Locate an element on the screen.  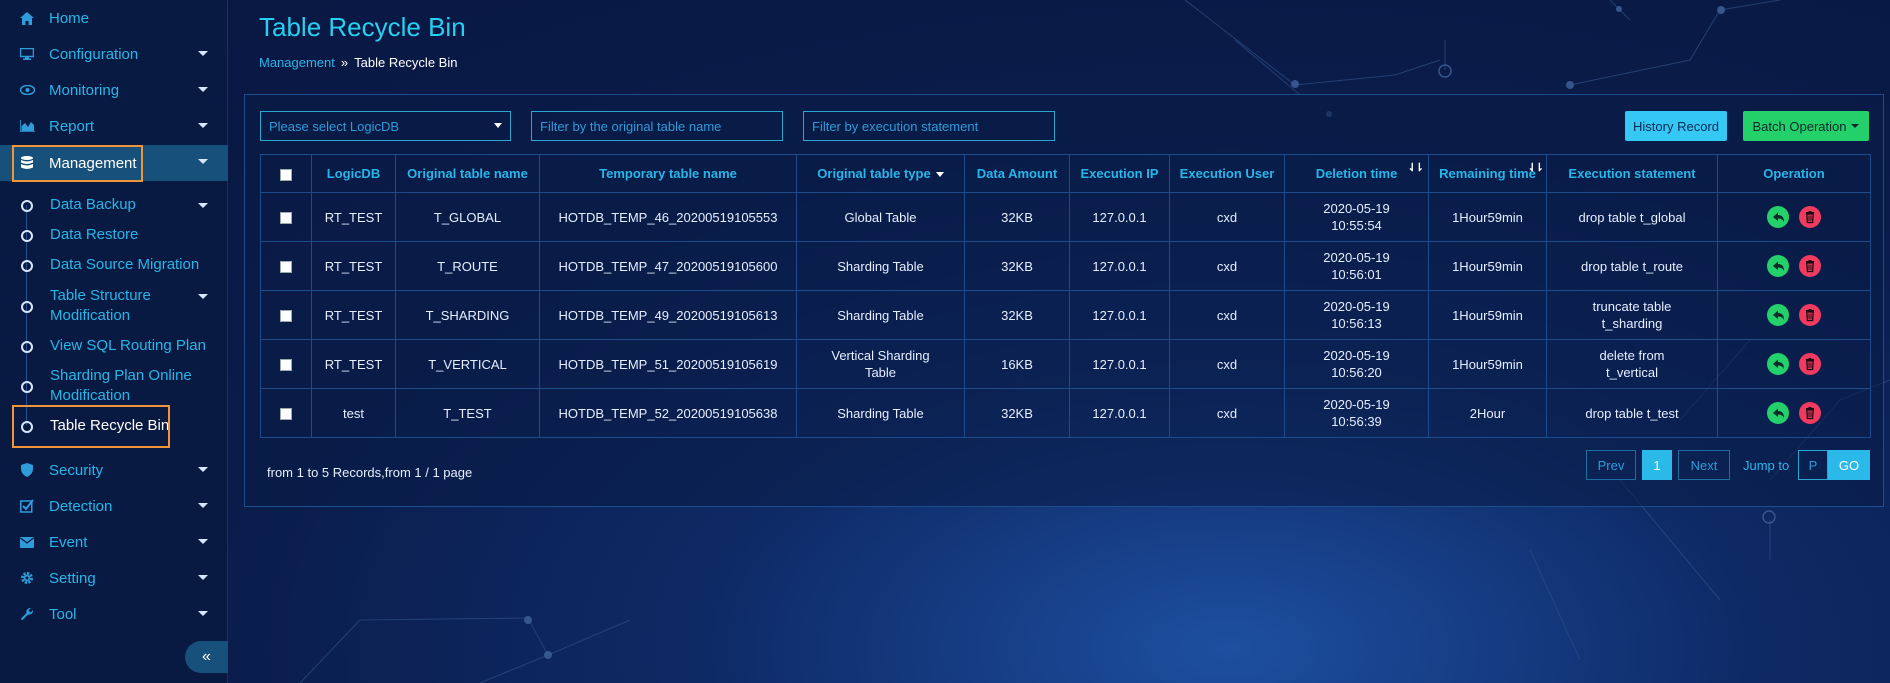
history-record-button: History Record is located at coordinates (1676, 126).